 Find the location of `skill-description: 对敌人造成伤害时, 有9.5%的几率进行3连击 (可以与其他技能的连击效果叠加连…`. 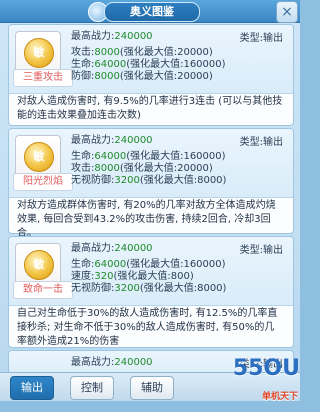

skill-description: 对敌人造成伤害时, 有9.5%的几率进行3连击 (可以与其他技能的连击效果叠加连… is located at coordinates (150, 108).